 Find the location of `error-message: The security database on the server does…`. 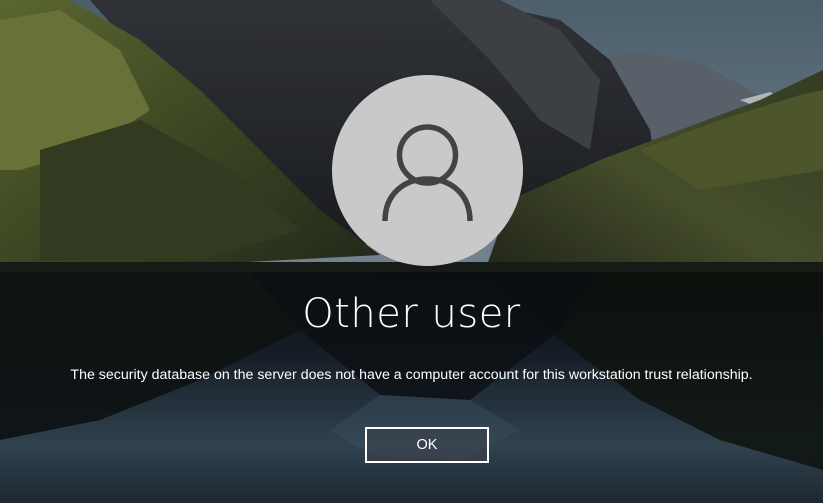

error-message: The security database on the server does… is located at coordinates (411, 375).